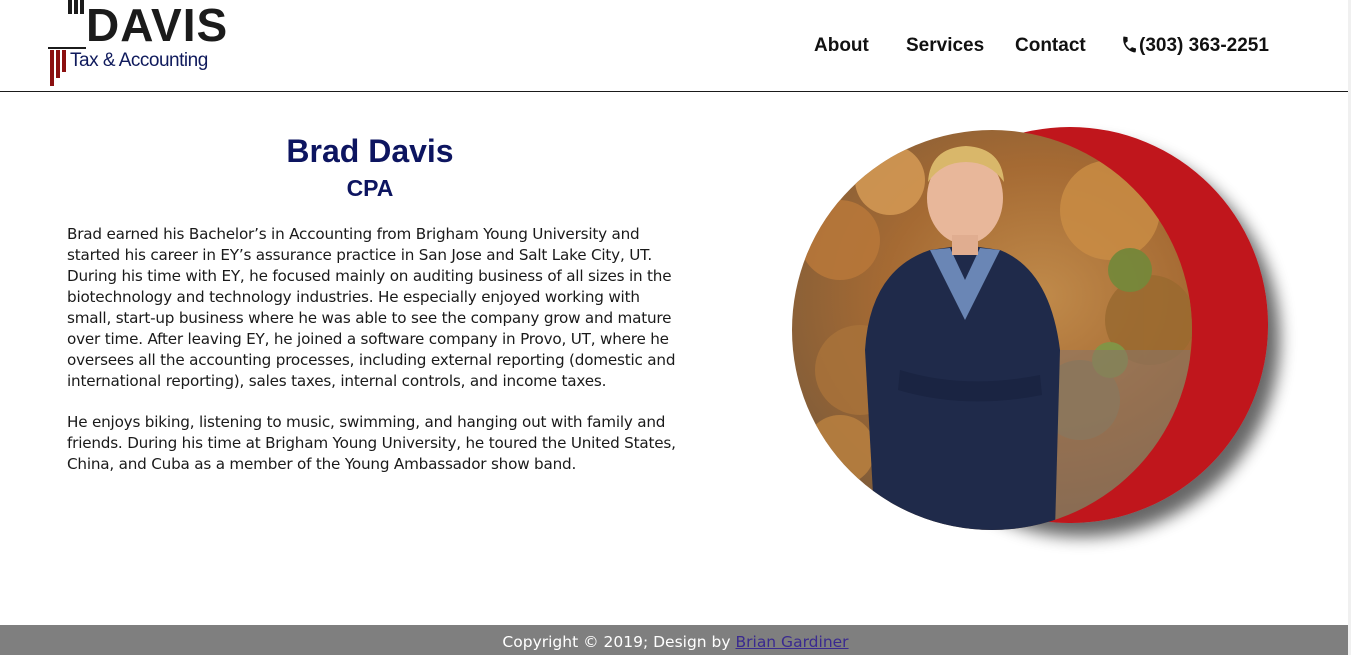 This screenshot has width=1351, height=659. What do you see at coordinates (792, 642) in the screenshot?
I see `designer-link: Brian Gardiner` at bounding box center [792, 642].